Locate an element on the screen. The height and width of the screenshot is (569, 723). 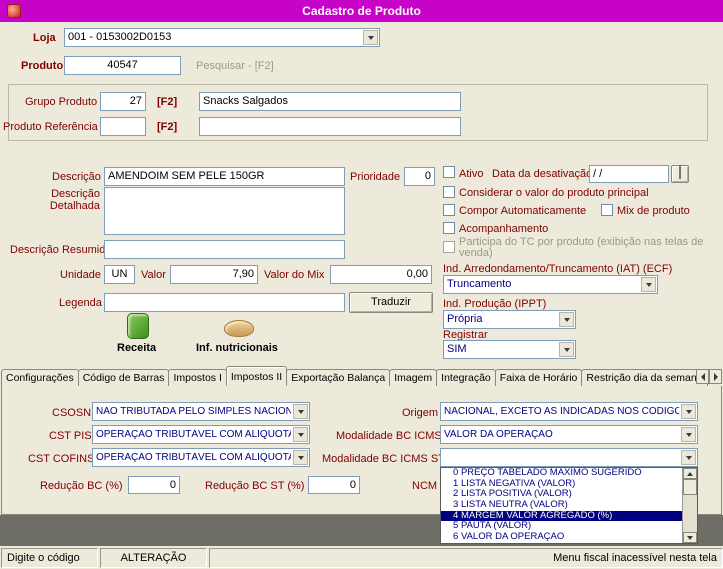
csosn-label: CSOSN is located at coordinates (72, 413).